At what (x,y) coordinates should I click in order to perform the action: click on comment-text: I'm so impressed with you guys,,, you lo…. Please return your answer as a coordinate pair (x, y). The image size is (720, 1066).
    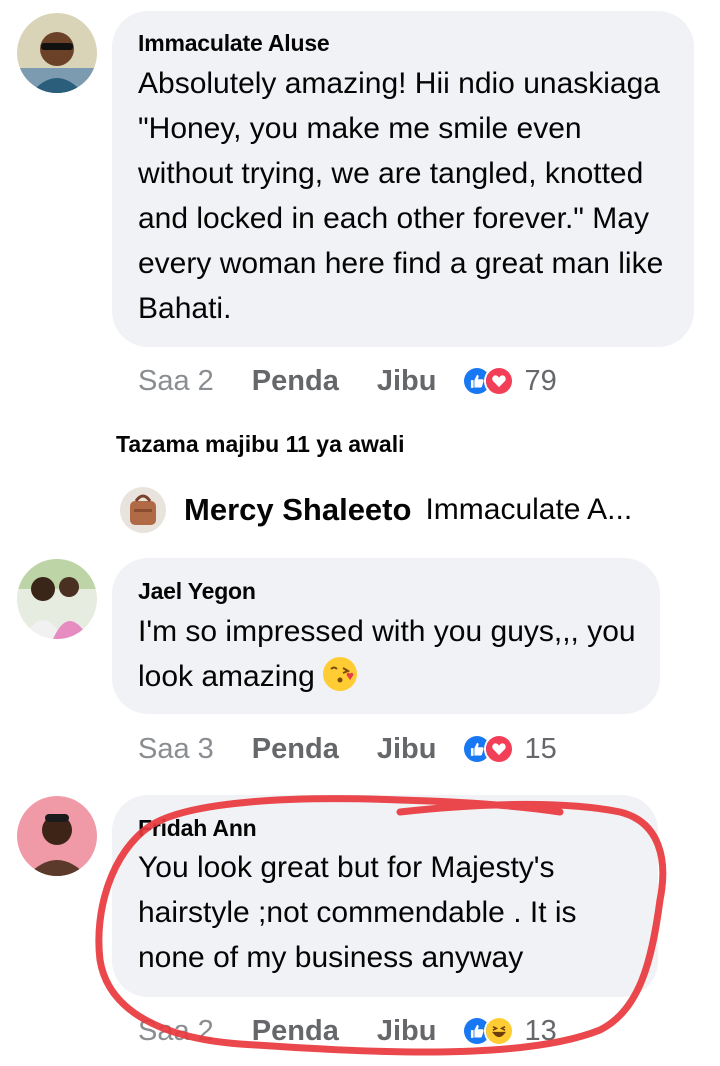
    Looking at the image, I should click on (393, 654).